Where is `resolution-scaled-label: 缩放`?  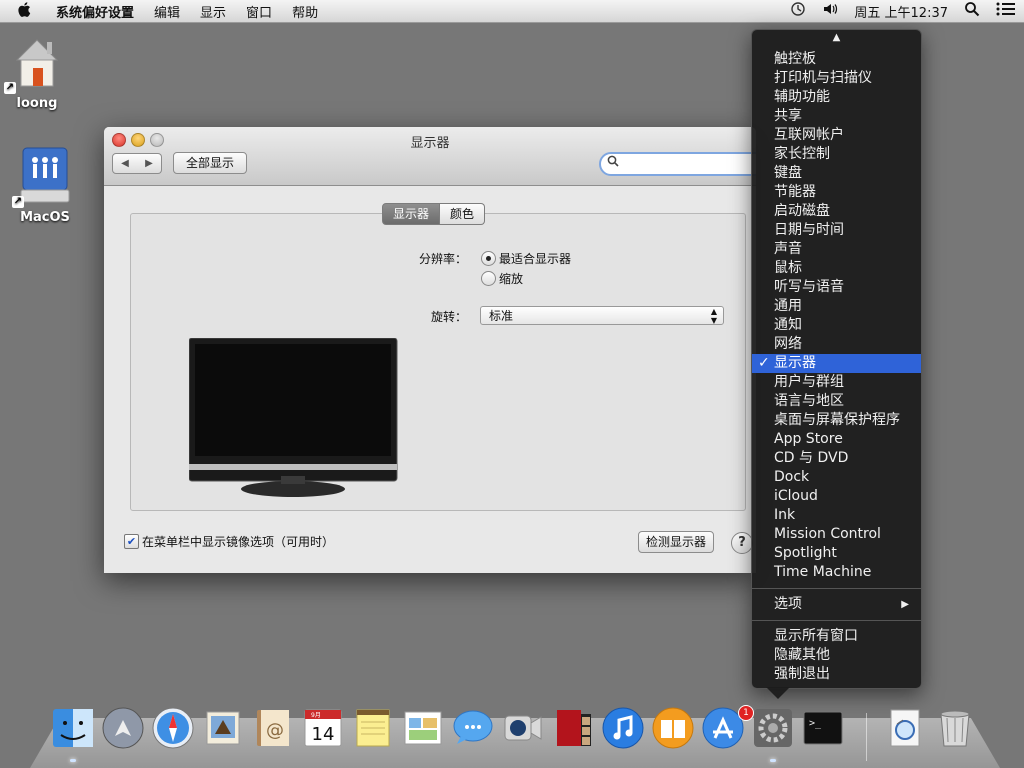 resolution-scaled-label: 缩放 is located at coordinates (511, 278).